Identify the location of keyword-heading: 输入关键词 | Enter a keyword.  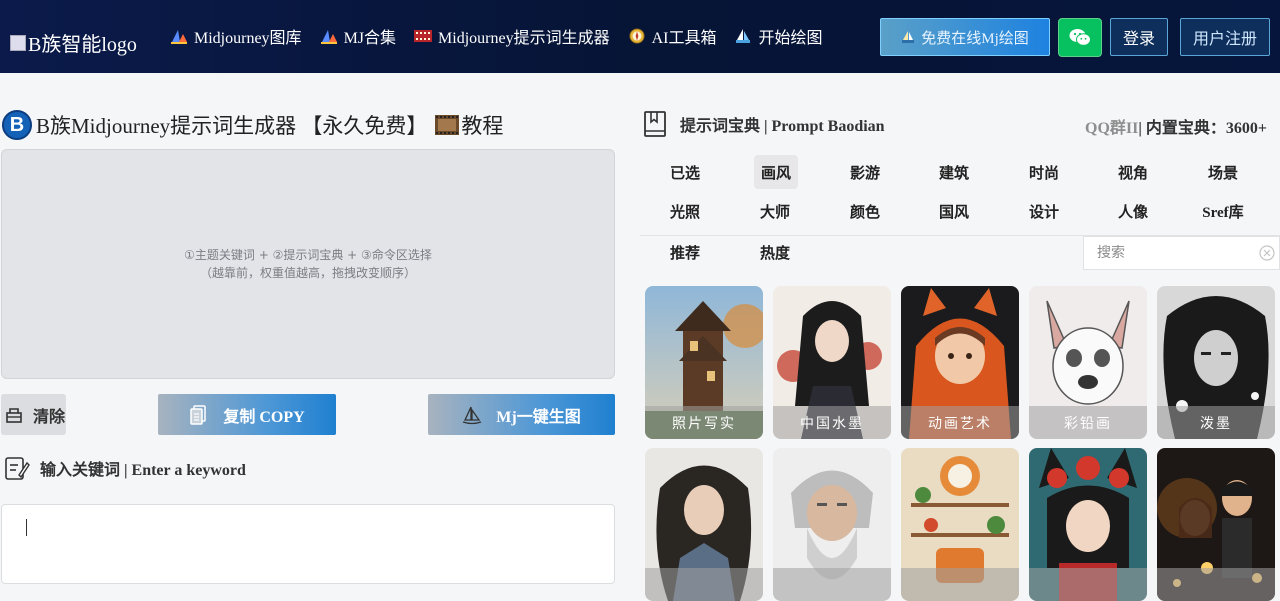
(125, 468).